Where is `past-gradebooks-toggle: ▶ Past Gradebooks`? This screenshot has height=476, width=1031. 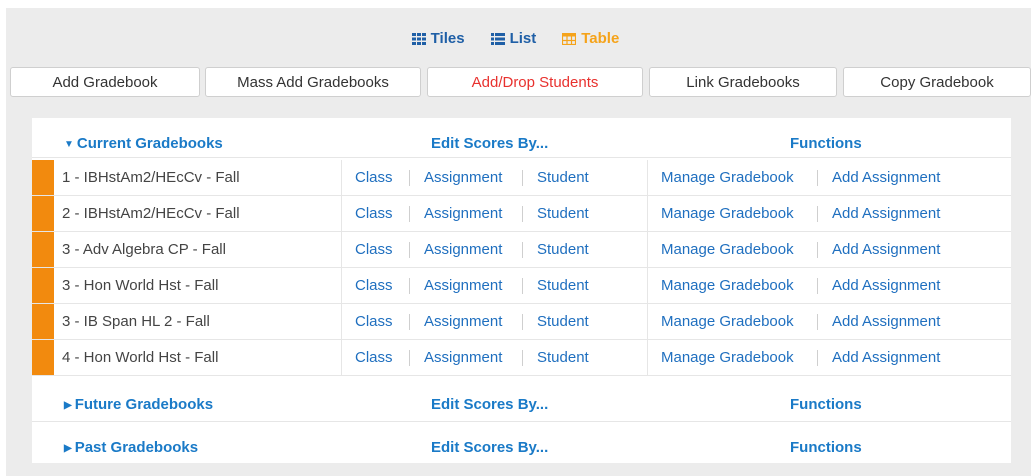
past-gradebooks-toggle: ▶ Past Gradebooks is located at coordinates (131, 447).